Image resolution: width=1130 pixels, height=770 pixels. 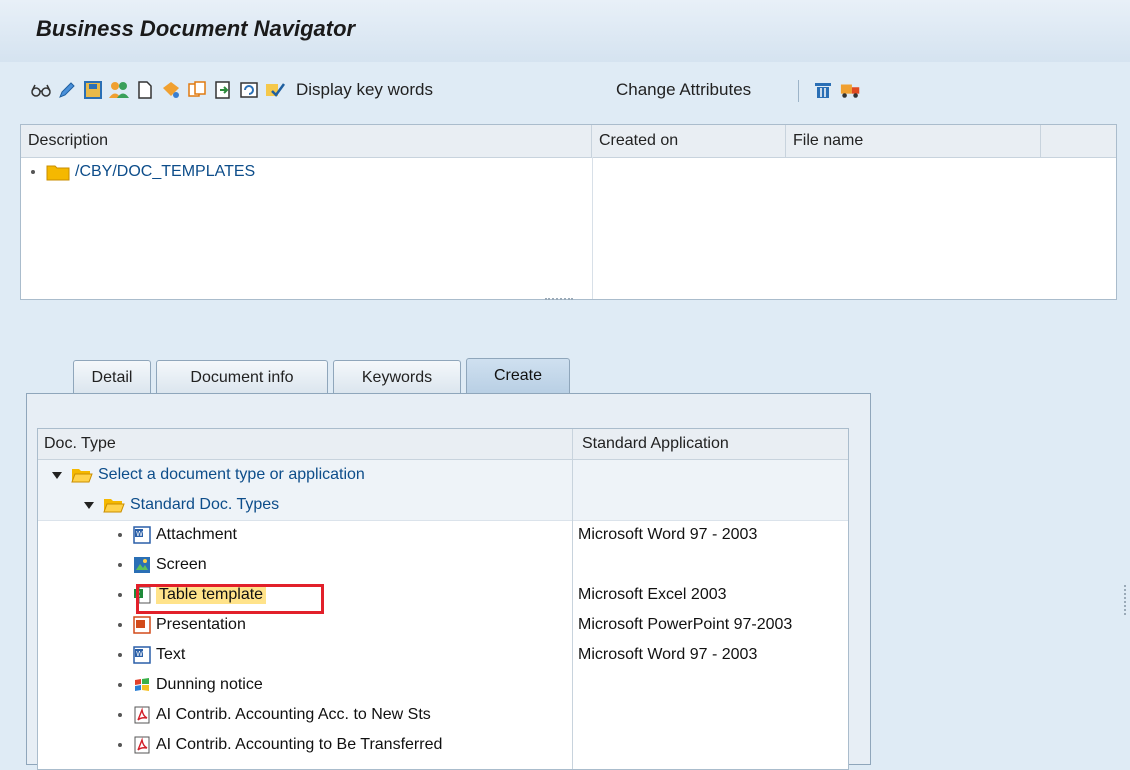 I want to click on users-icon, so click(x=119, y=90).